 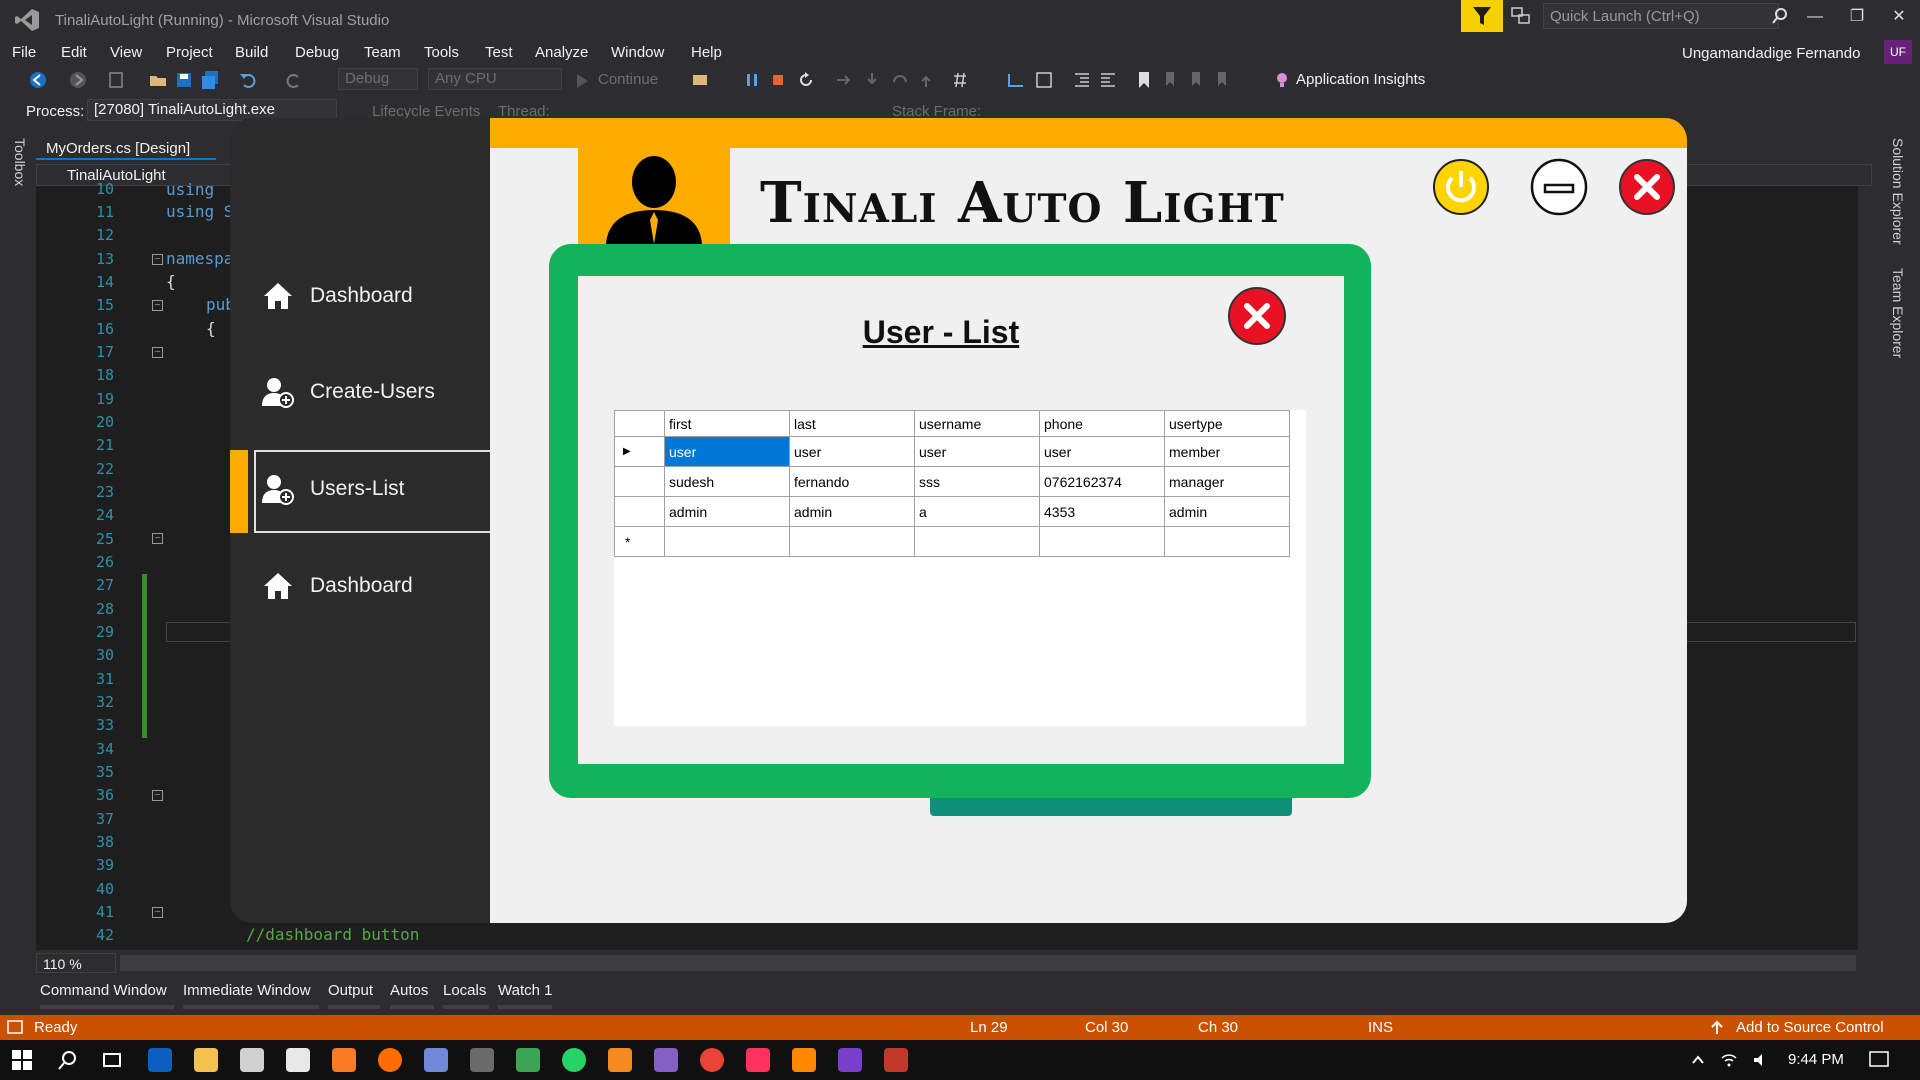 What do you see at coordinates (251, 52) in the screenshot?
I see `menu-build: Build` at bounding box center [251, 52].